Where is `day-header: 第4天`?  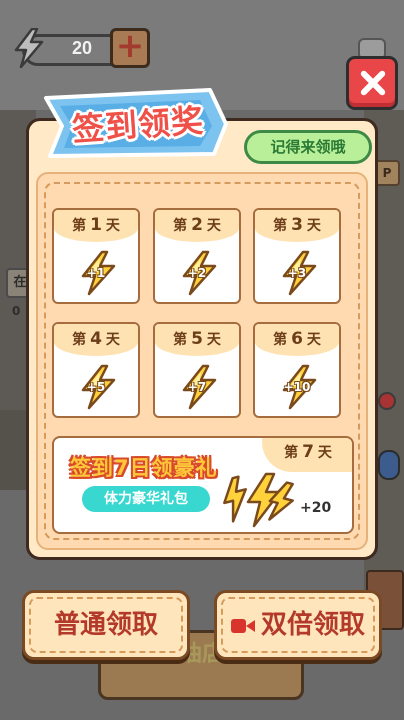 day-header: 第4天 is located at coordinates (96, 340).